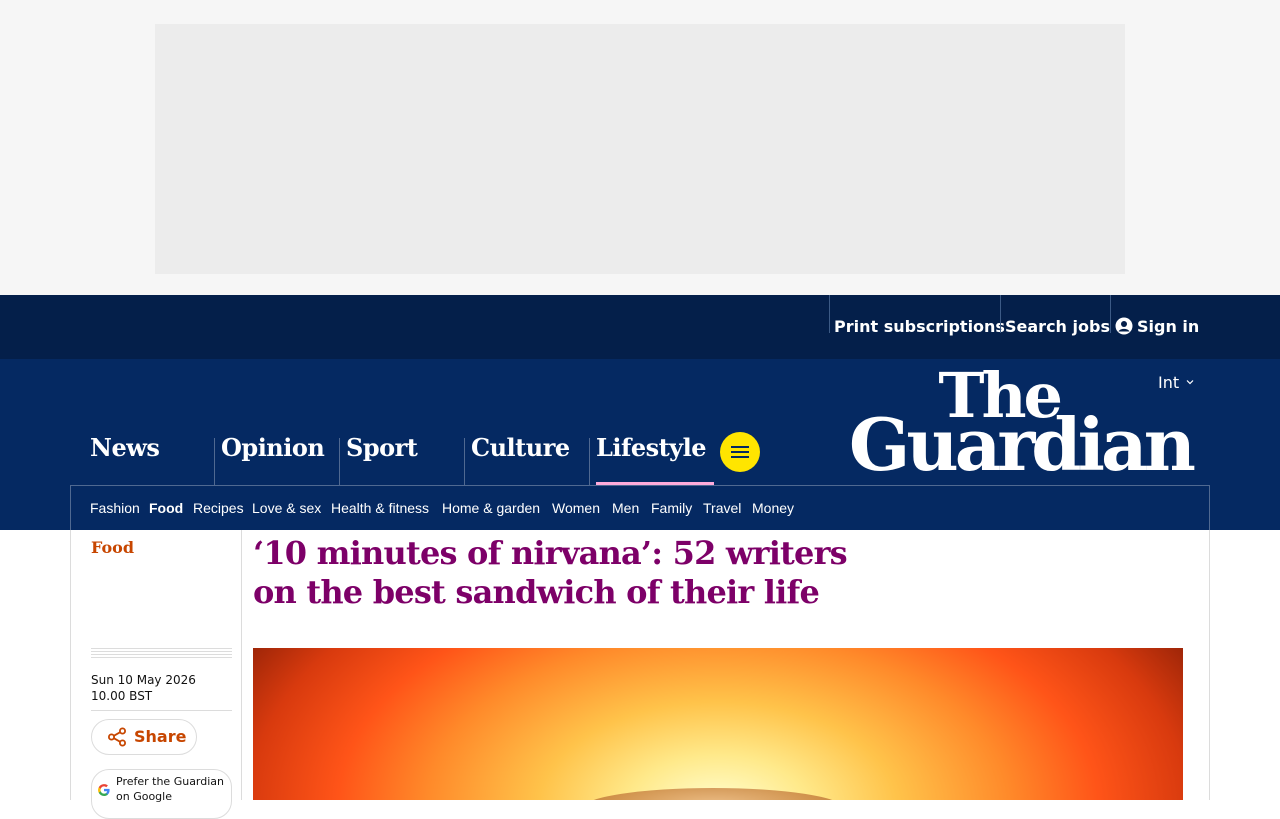  What do you see at coordinates (380, 508) in the screenshot?
I see `subnav-health-fitness: Health & fitness` at bounding box center [380, 508].